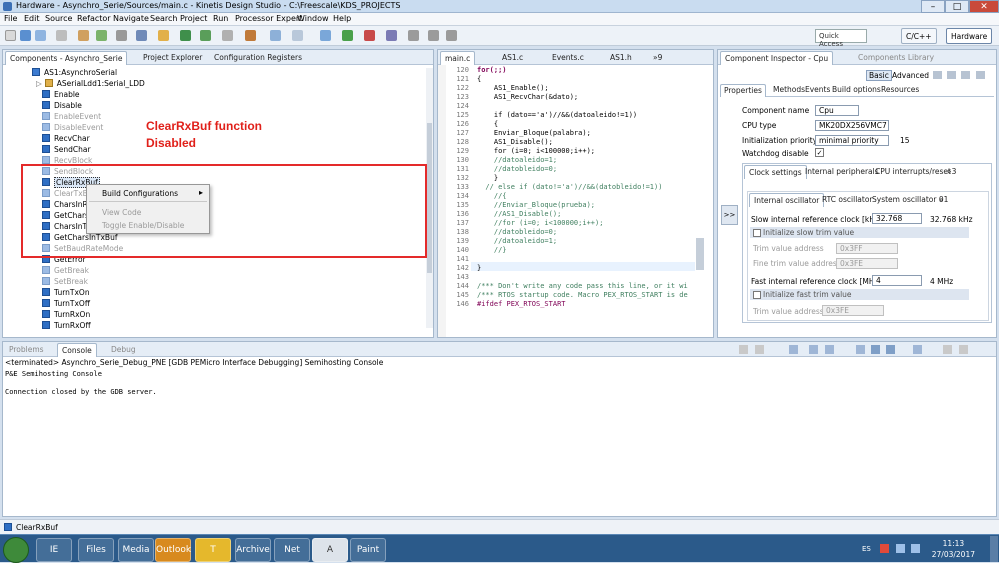 This screenshot has height=563, width=999. I want to click on init-priority-select: minimal priority, so click(852, 140).